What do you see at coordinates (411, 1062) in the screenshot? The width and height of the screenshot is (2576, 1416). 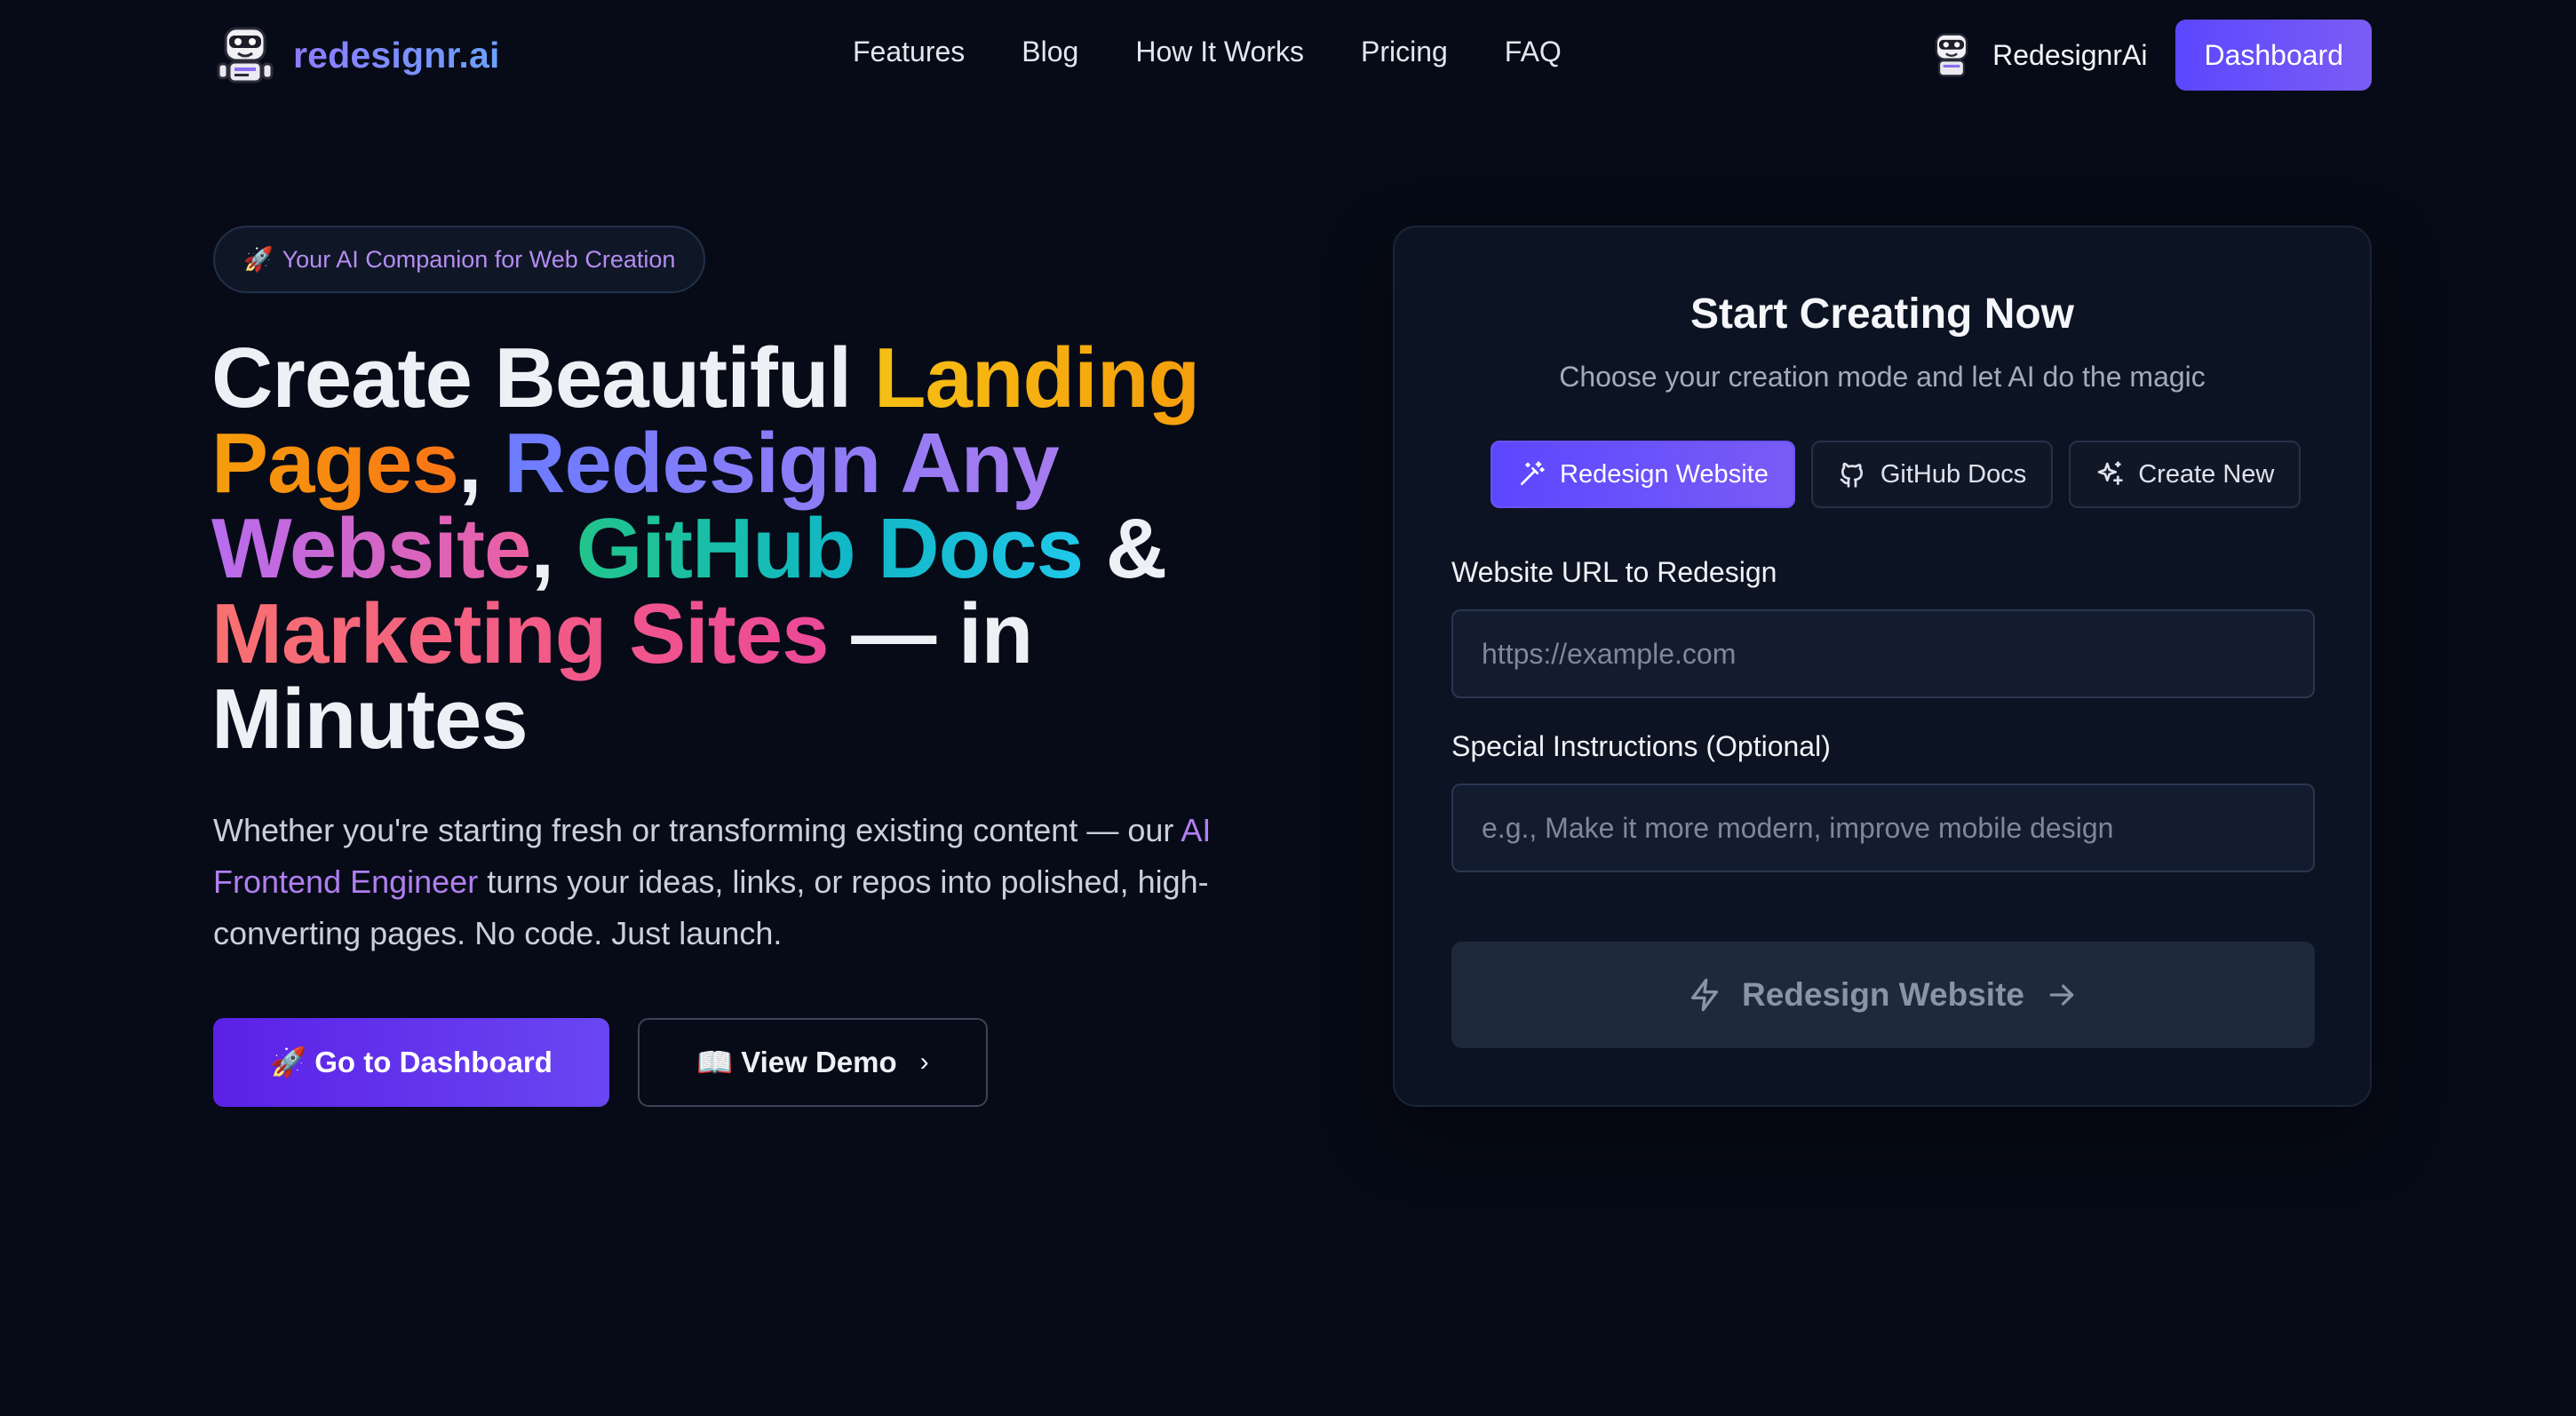 I see `go-to-dashboard-button: 🚀 Go to Dashboard` at bounding box center [411, 1062].